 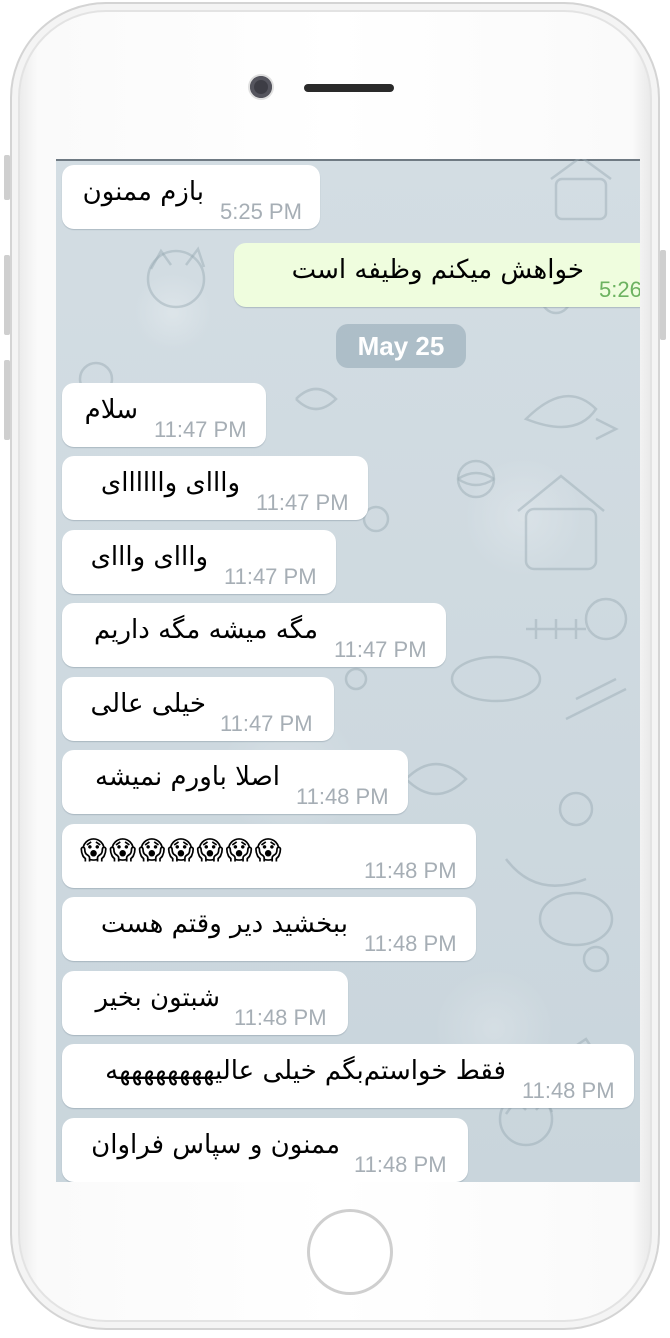 I want to click on incoming-message: 😱😱😱😱😱😱😱 11:48 PM, so click(x=269, y=856).